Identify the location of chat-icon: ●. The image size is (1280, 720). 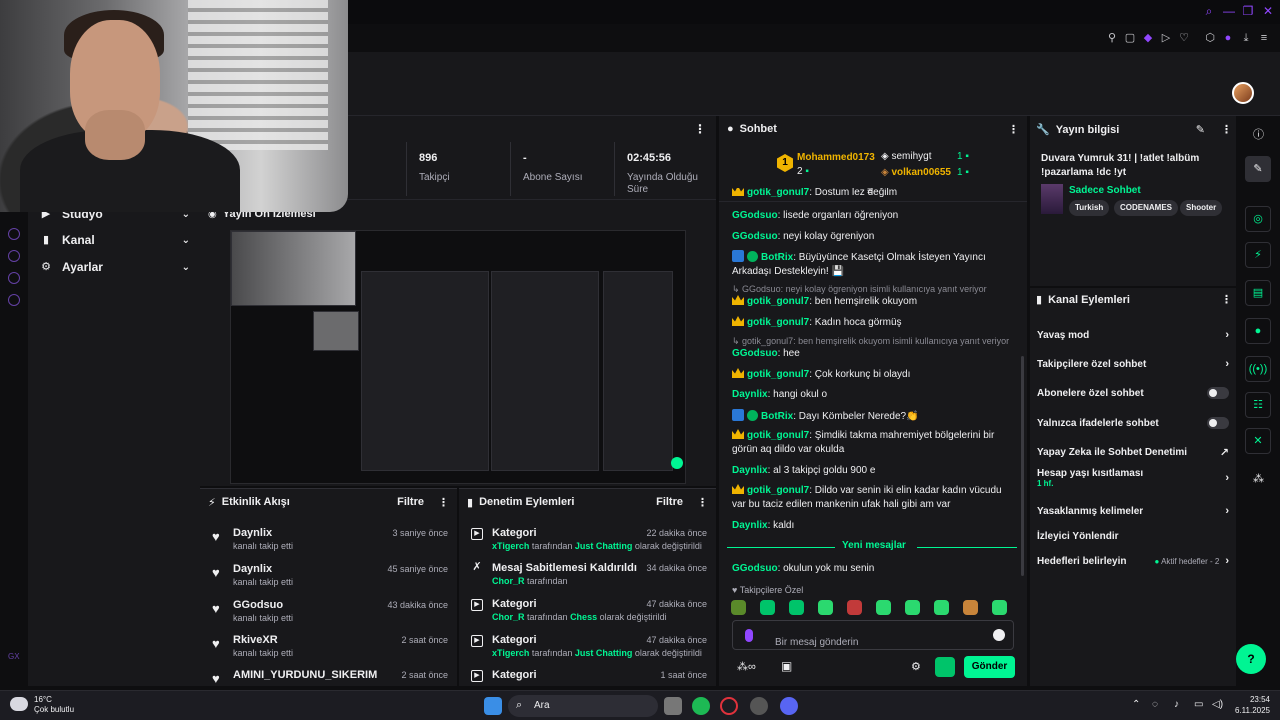
(1258, 331).